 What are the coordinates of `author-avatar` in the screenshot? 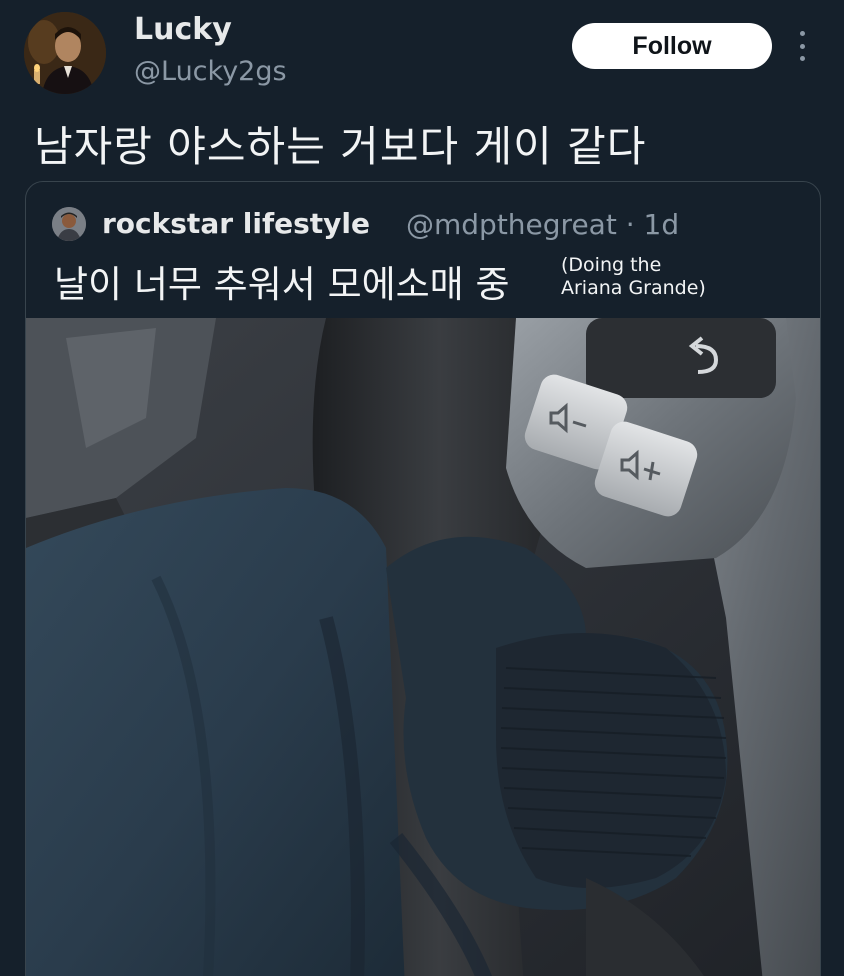 It's located at (65, 53).